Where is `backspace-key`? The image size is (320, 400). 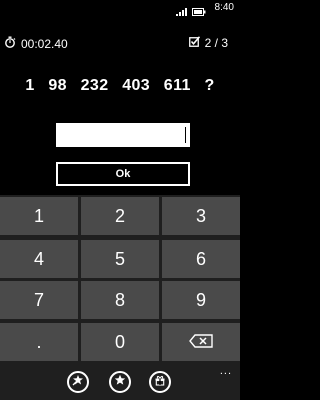
backspace-key is located at coordinates (201, 342).